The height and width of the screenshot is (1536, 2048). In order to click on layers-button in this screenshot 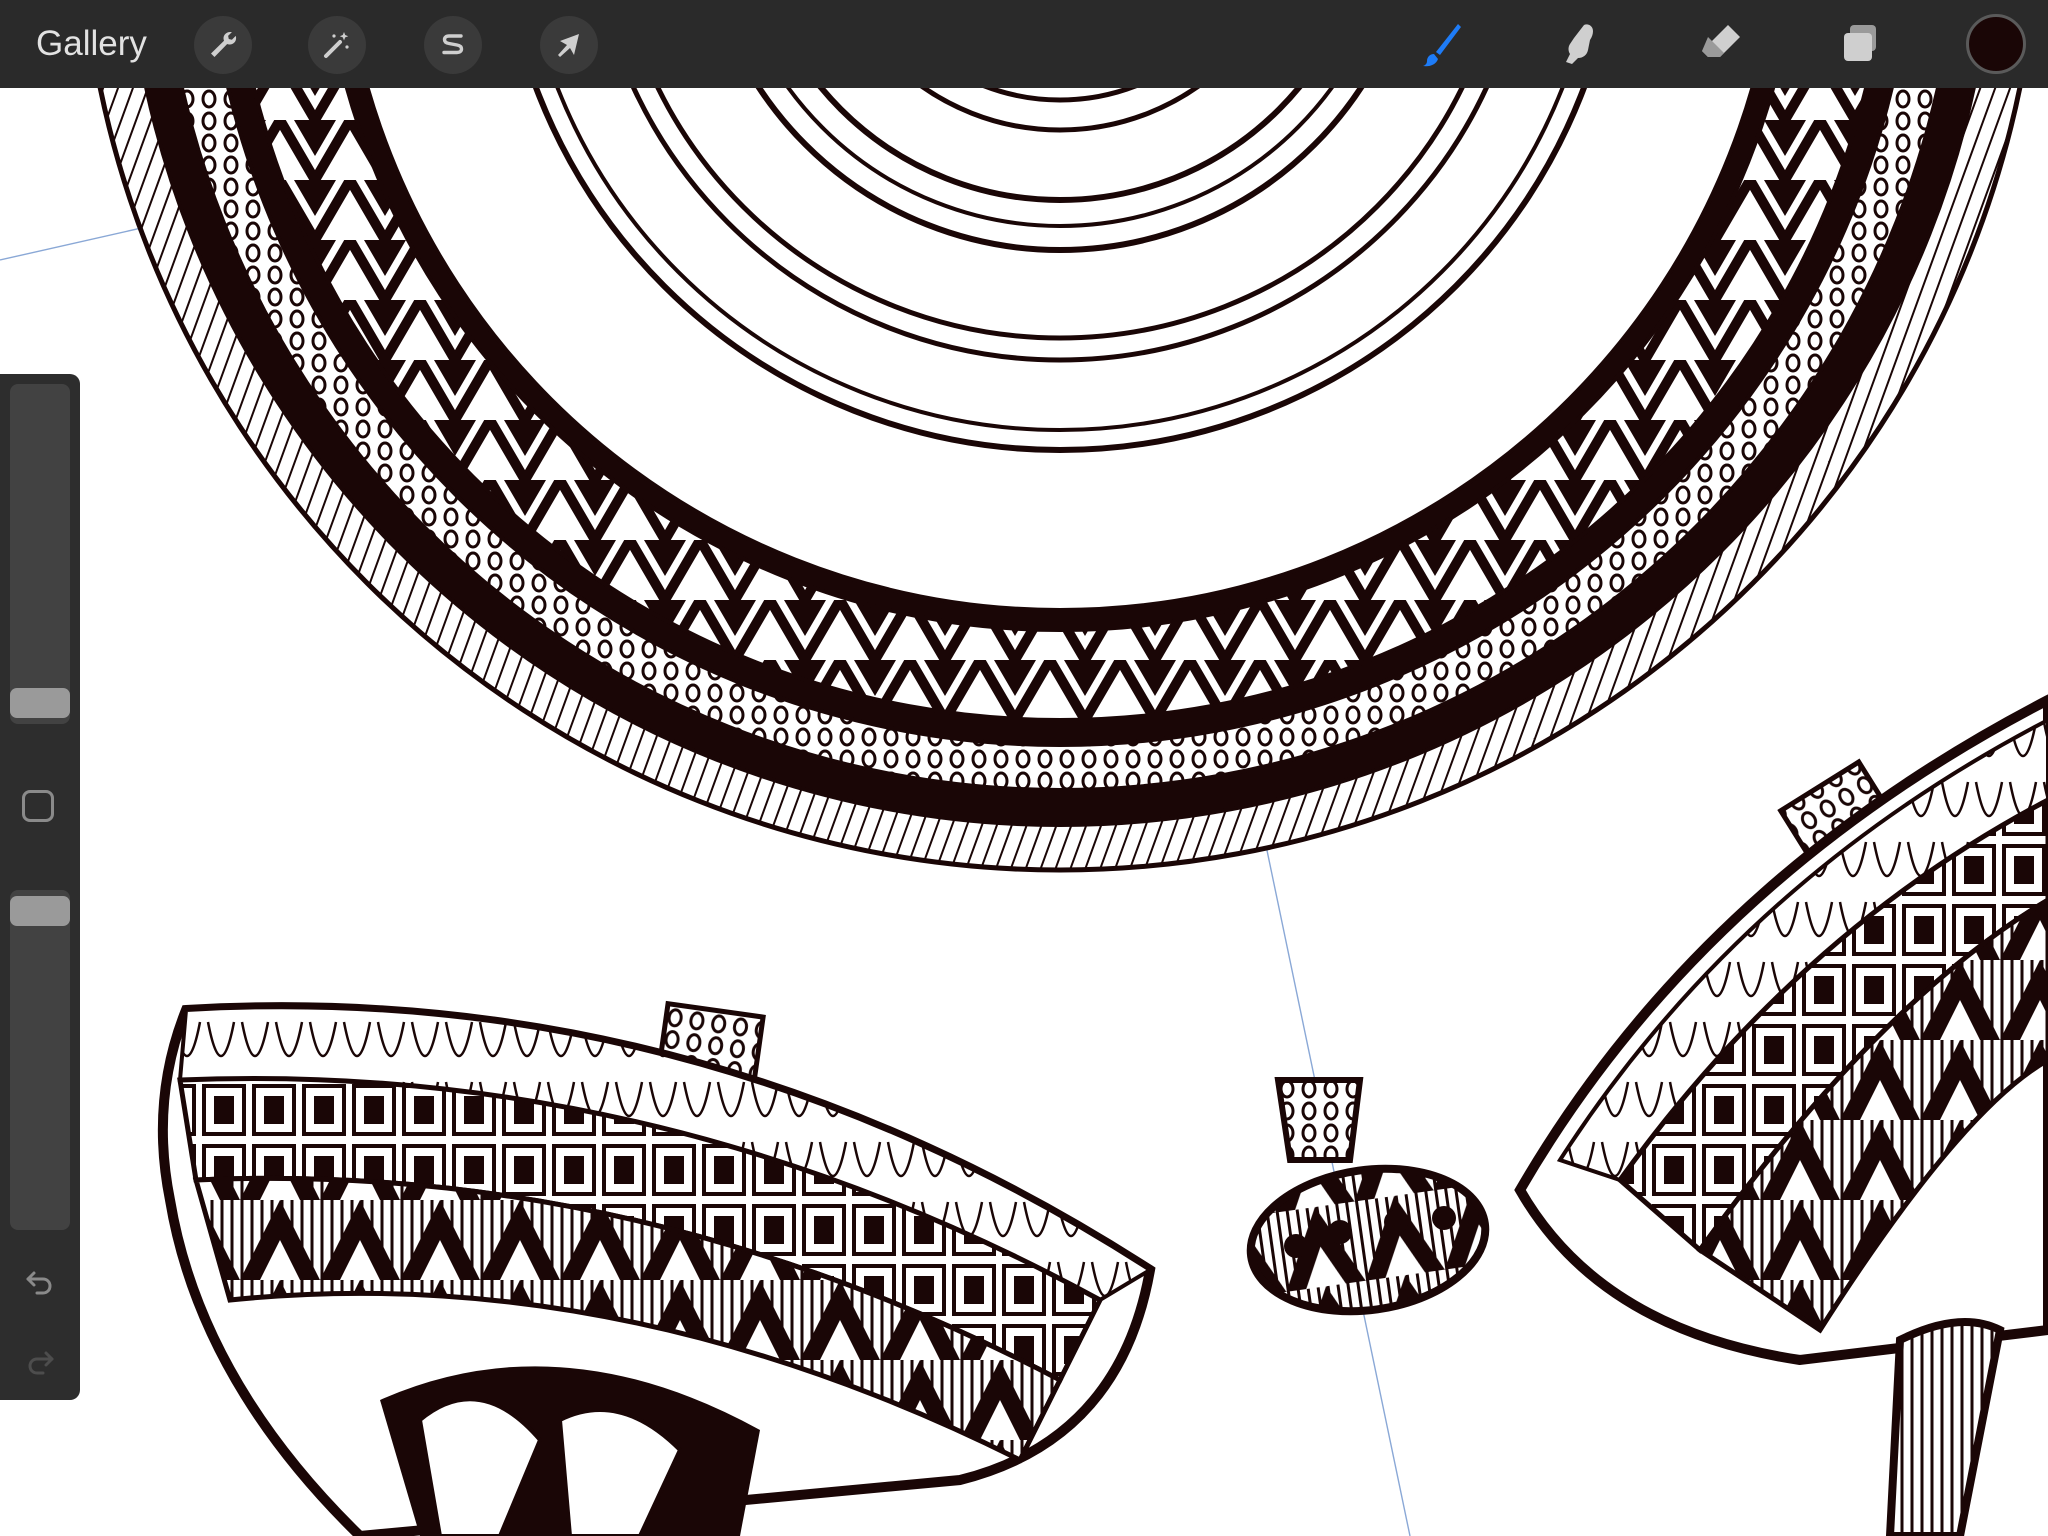, I will do `click(1860, 45)`.